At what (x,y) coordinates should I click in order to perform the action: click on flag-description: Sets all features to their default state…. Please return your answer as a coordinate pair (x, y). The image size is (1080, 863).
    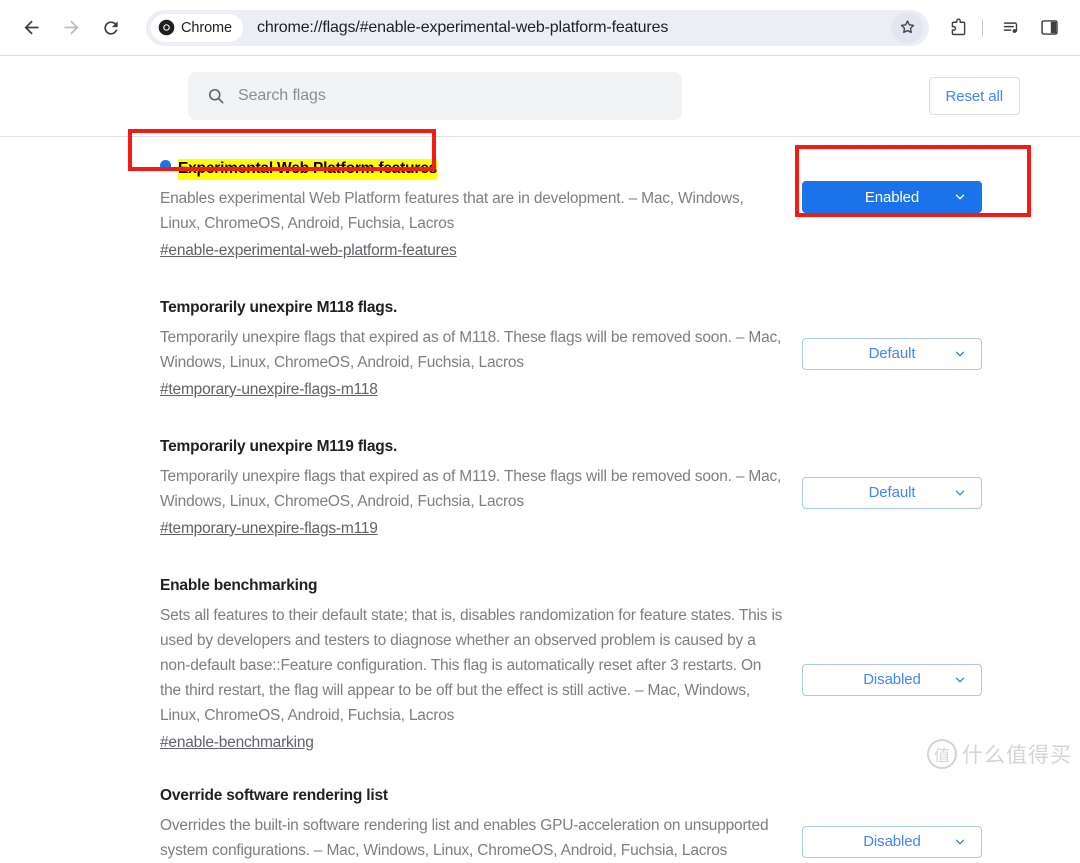
    Looking at the image, I should click on (471, 665).